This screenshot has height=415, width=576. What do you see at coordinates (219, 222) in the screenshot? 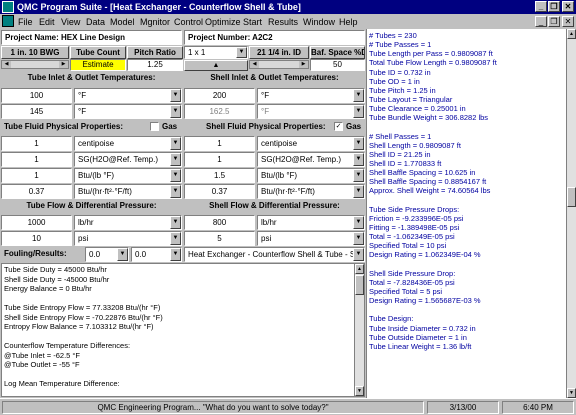
I see `shell-flow-field: 800` at bounding box center [219, 222].